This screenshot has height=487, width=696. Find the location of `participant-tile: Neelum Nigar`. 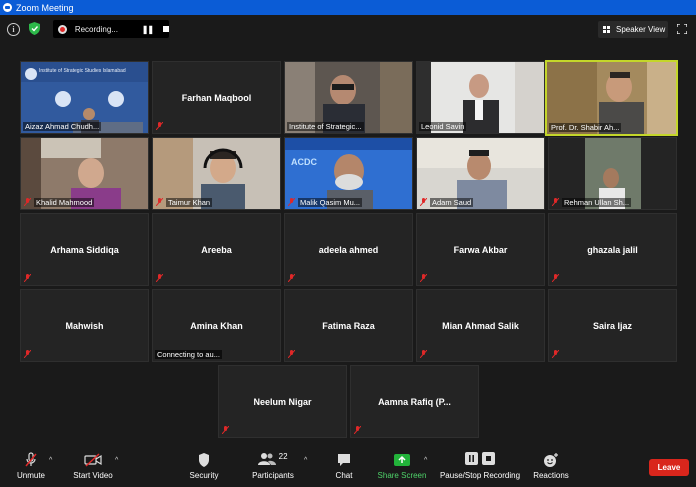

participant-tile: Neelum Nigar is located at coordinates (282, 401).